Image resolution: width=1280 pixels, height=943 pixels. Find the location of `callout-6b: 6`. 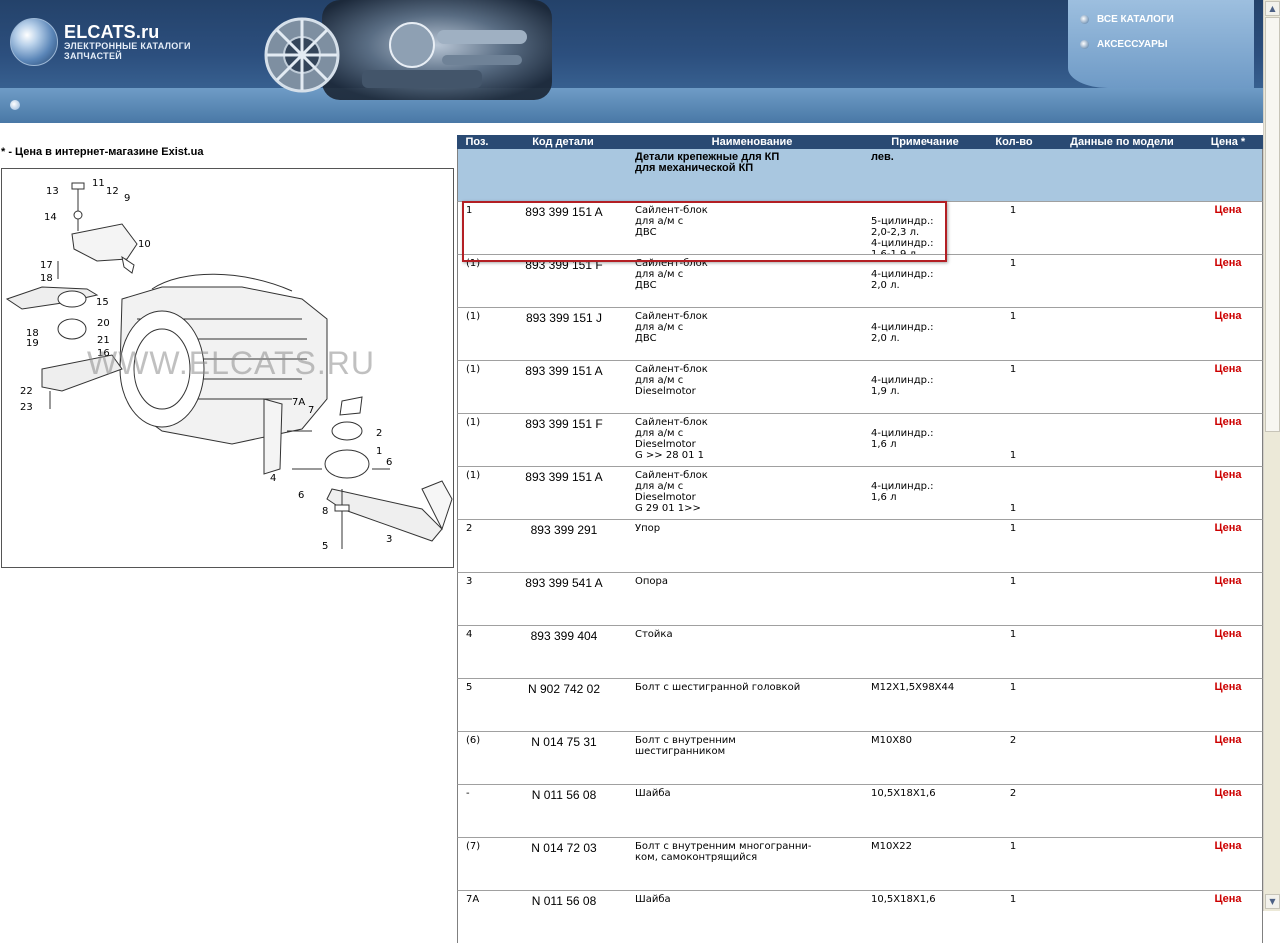

callout-6b: 6 is located at coordinates (301, 495).